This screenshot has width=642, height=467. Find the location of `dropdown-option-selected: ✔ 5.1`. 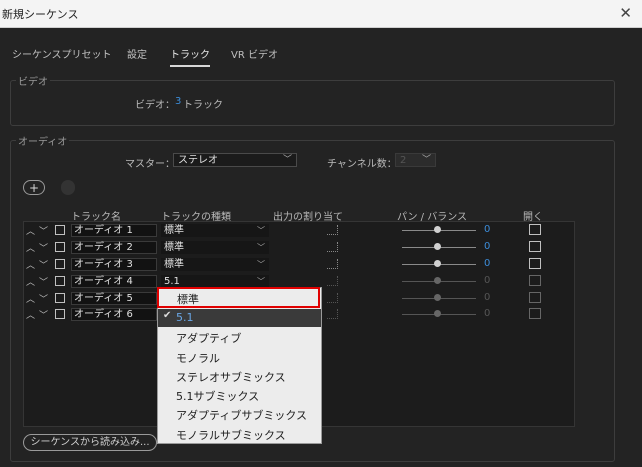

dropdown-option-selected: ✔ 5.1 is located at coordinates (239, 318).